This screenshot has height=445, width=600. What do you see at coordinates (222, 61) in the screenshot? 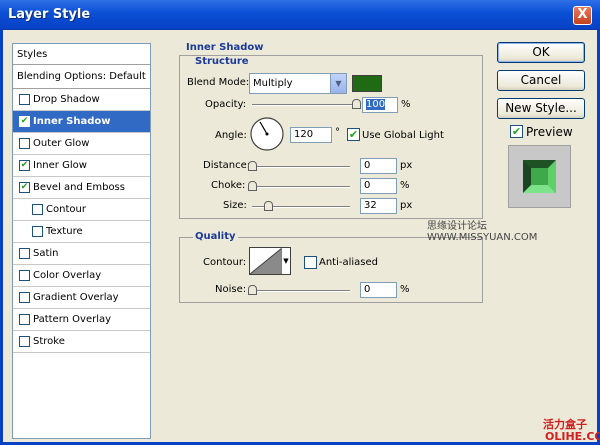
I see `structure-title: Structure` at bounding box center [222, 61].